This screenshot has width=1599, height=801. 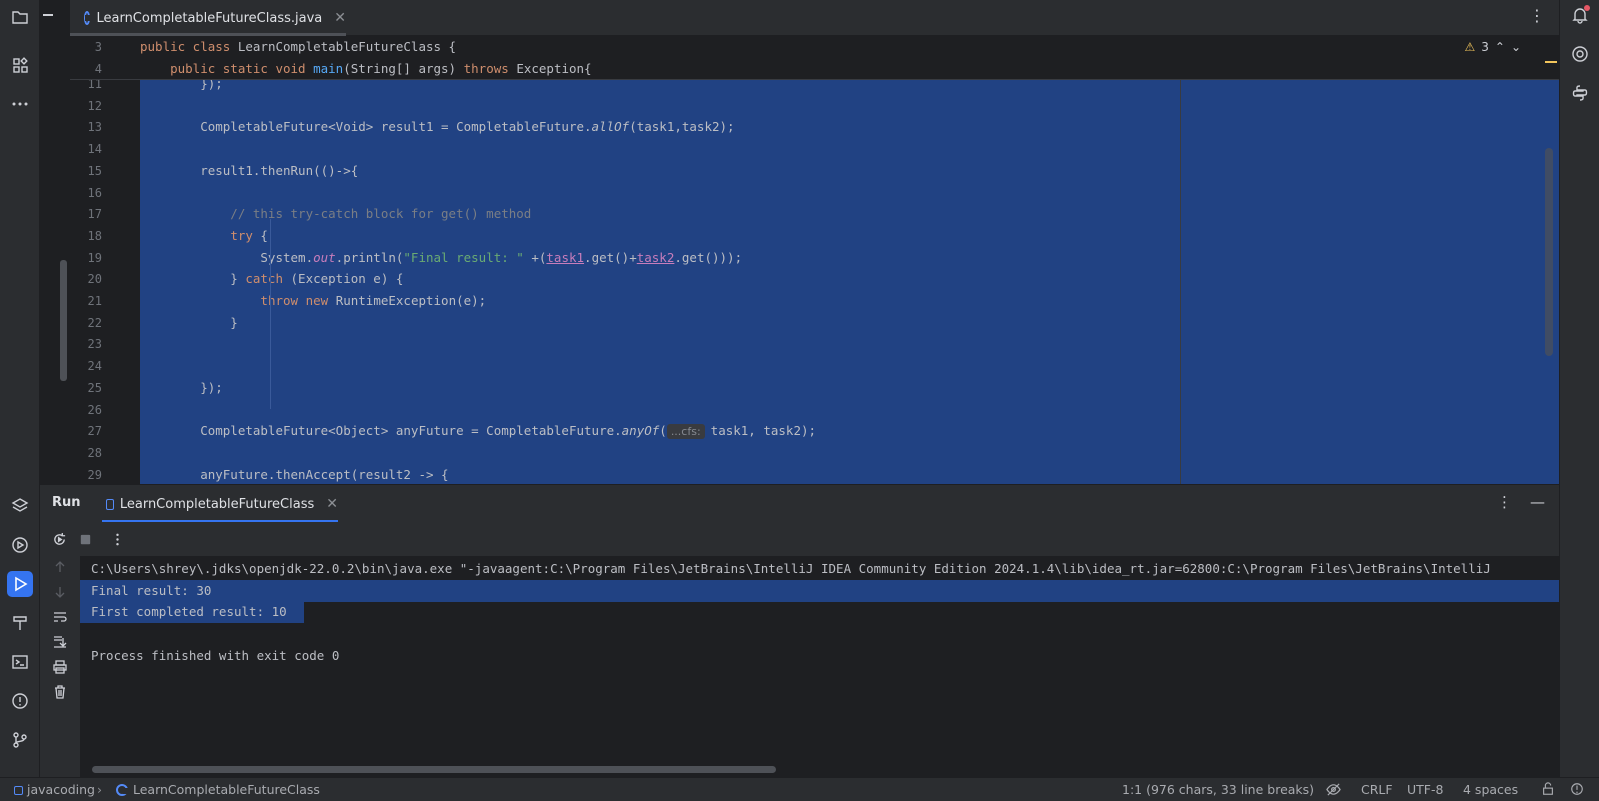 What do you see at coordinates (85, 539) in the screenshot?
I see `stop-icon` at bounding box center [85, 539].